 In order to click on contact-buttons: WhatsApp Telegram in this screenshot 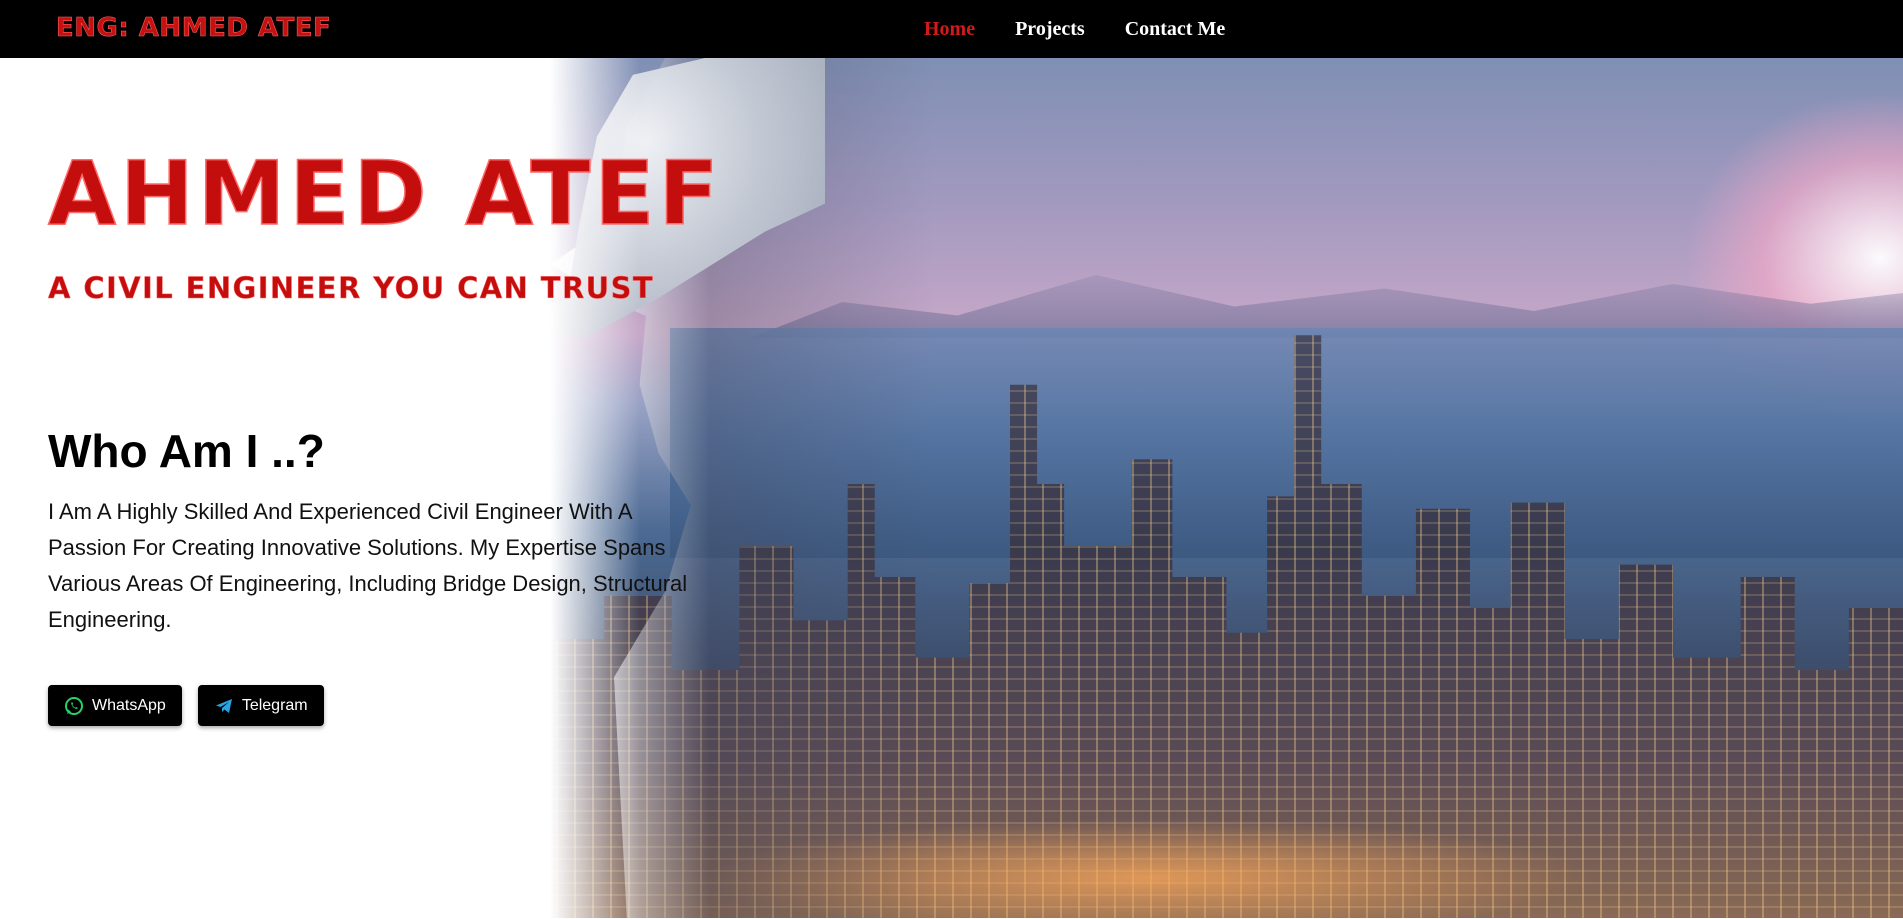, I will do `click(186, 705)`.